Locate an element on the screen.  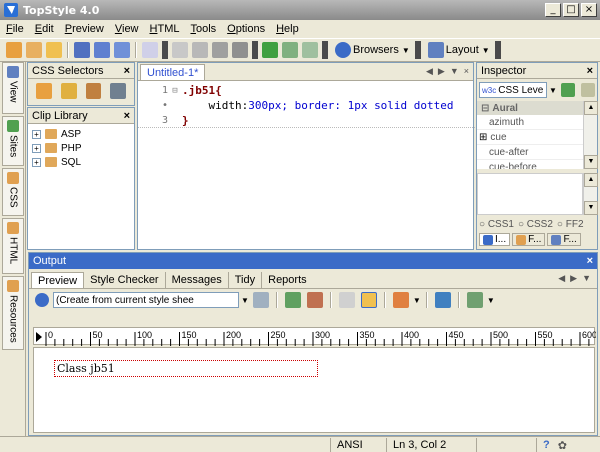
tab-style-checker: Style Checker is located at coordinates (125, 280).